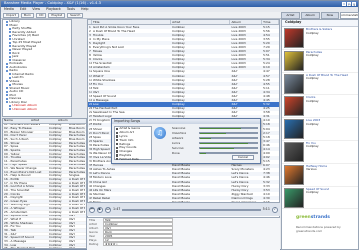 The image size is (359, 250). What do you see at coordinates (349, 4) in the screenshot?
I see `maximize-icon: □` at bounding box center [349, 4].